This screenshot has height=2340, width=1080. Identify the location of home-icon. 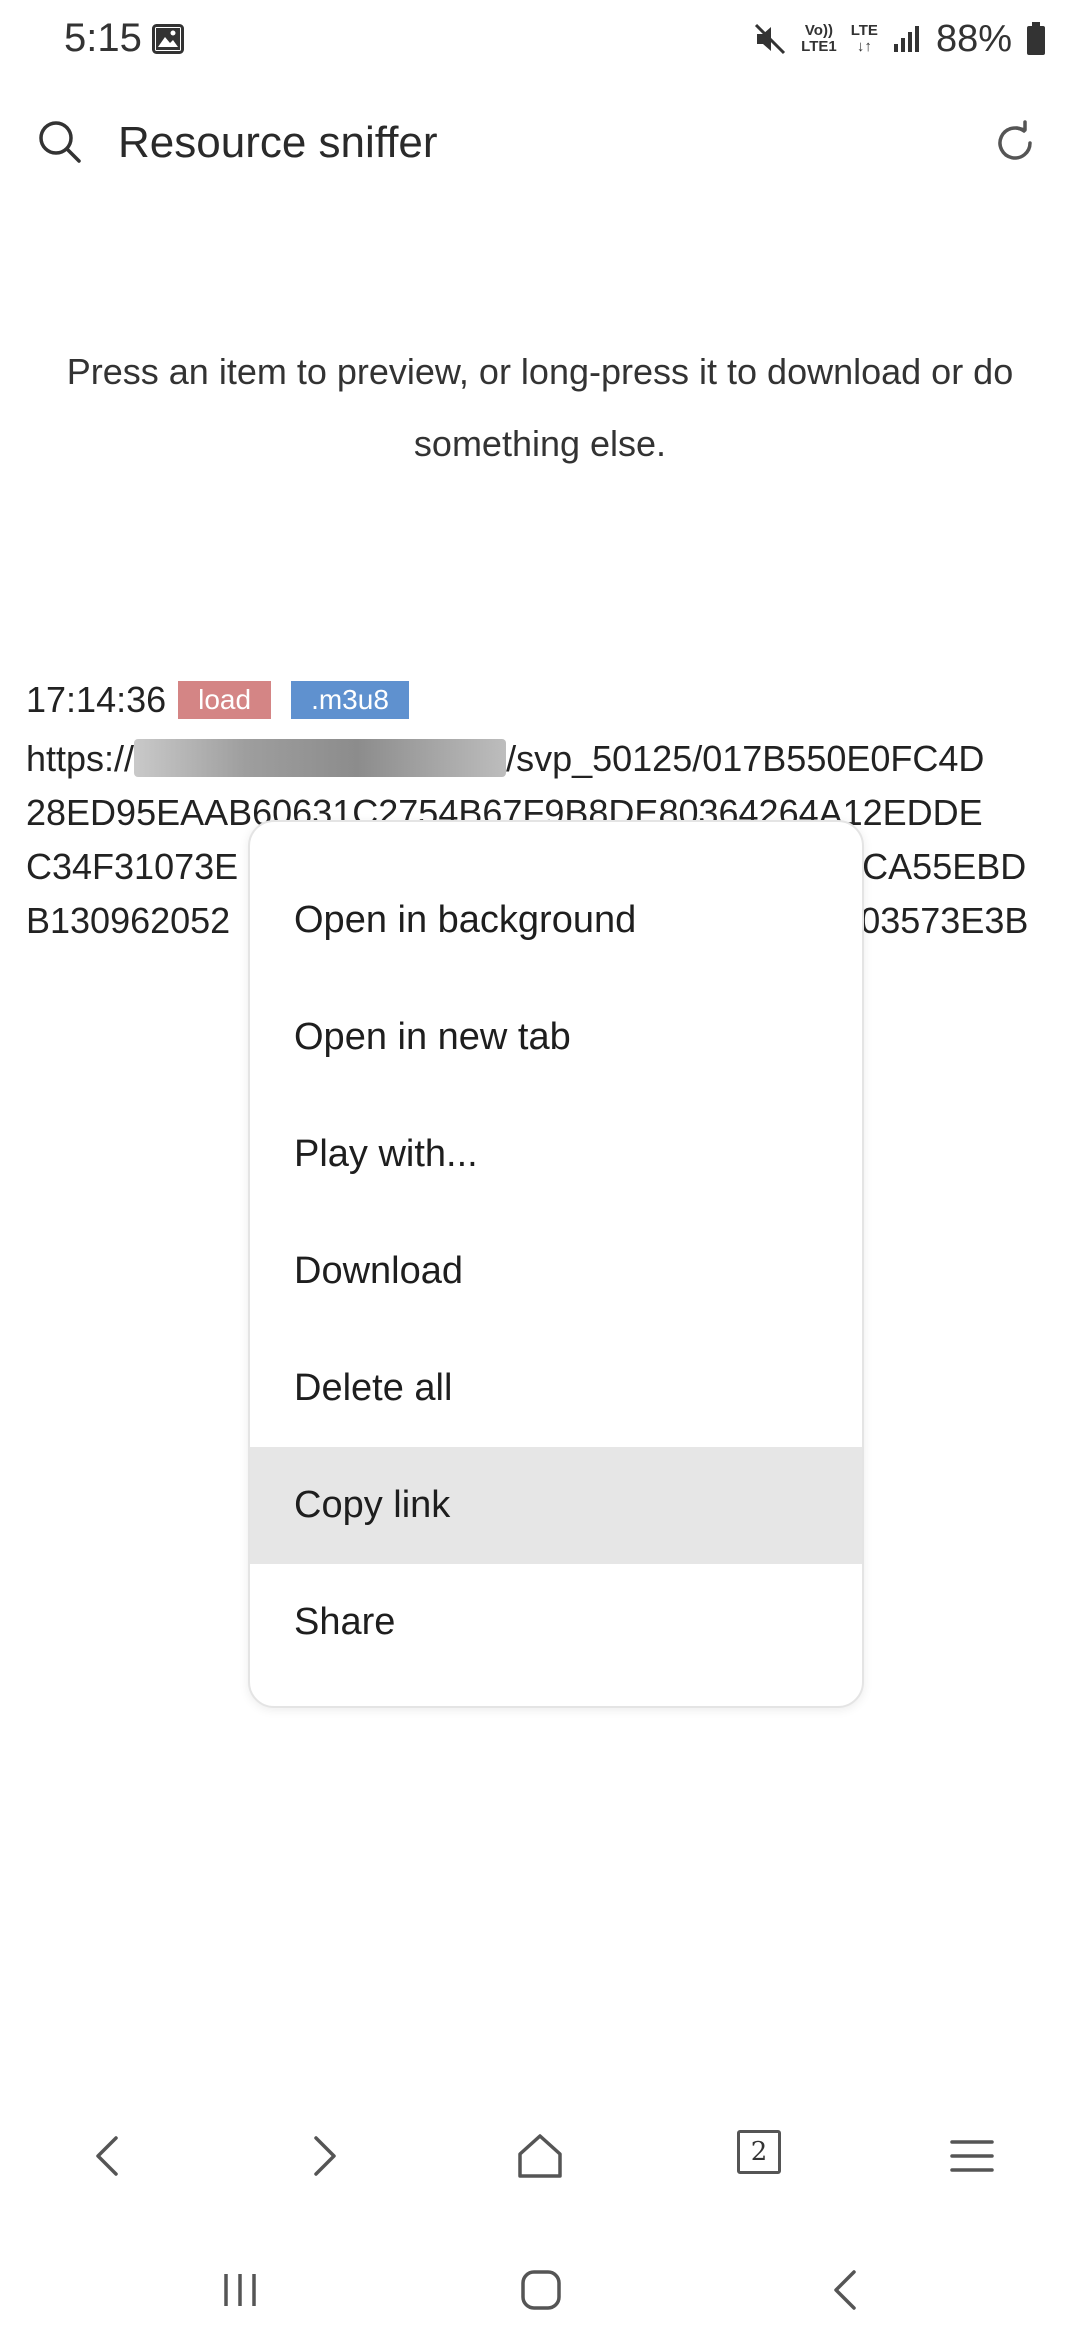
(540, 2156).